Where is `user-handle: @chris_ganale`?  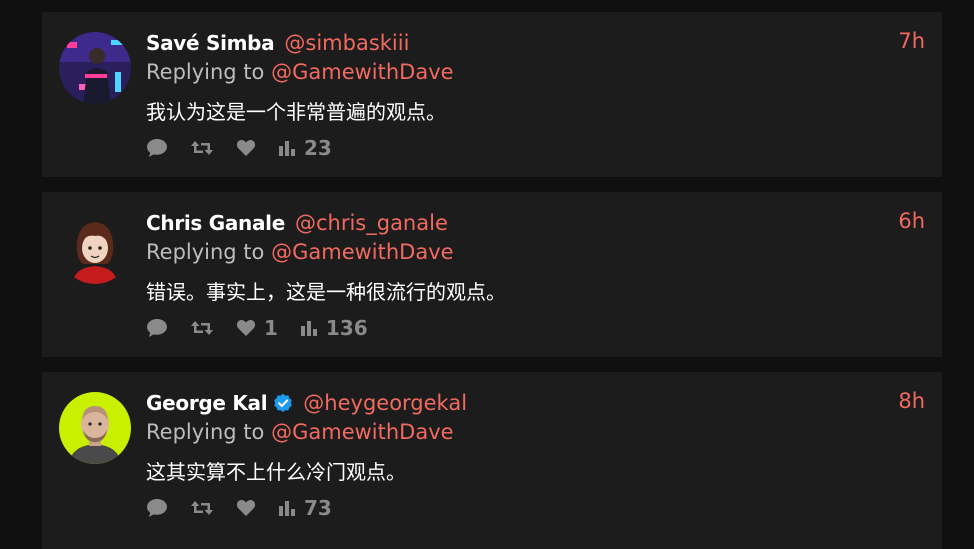
user-handle: @chris_ganale is located at coordinates (371, 223).